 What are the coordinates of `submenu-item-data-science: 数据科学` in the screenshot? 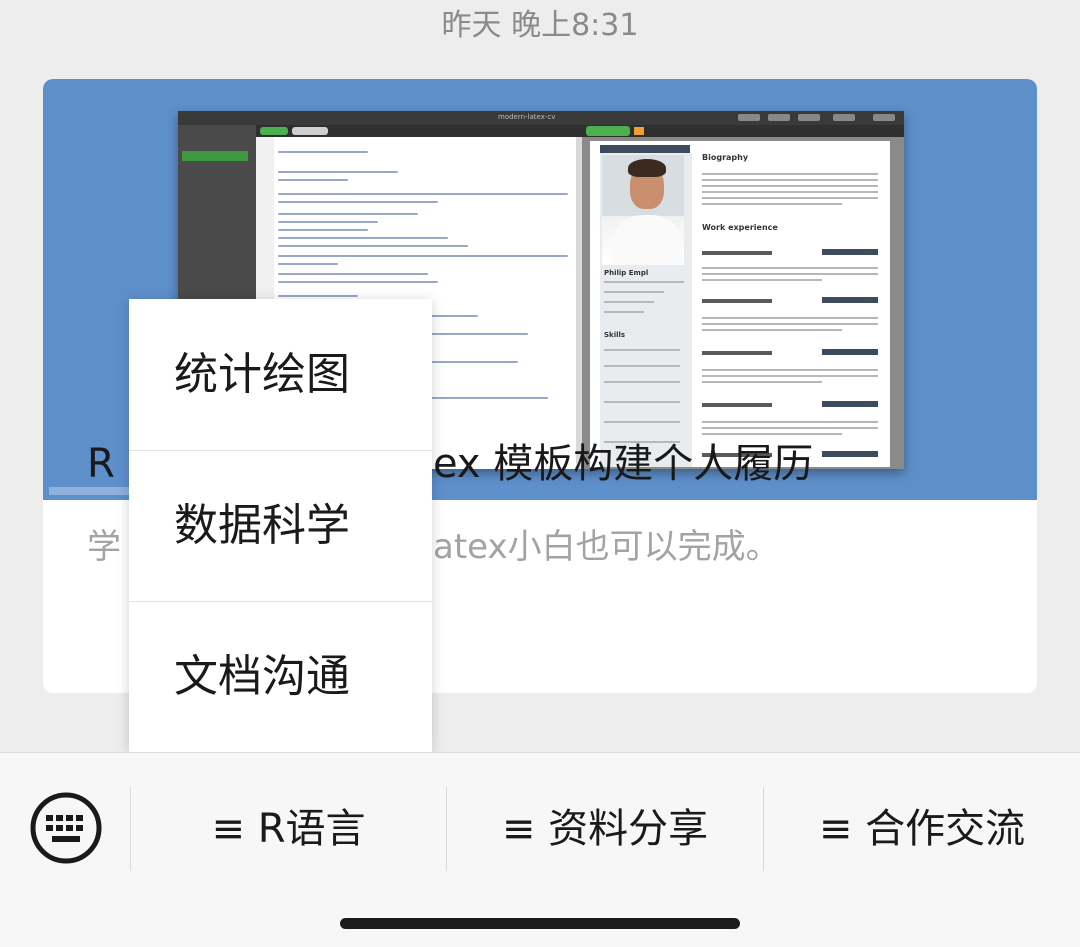 It's located at (280, 525).